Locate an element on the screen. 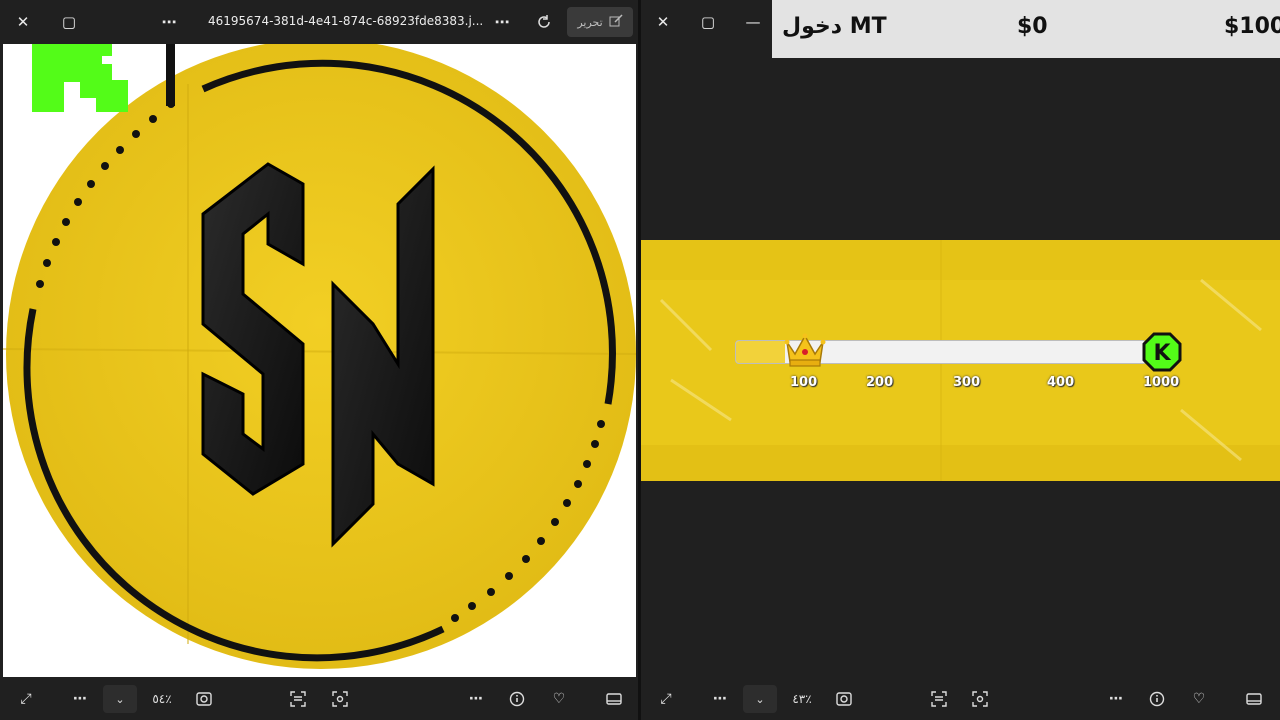 This screenshot has width=1280, height=720. k-badge-icon: K is located at coordinates (1162, 354).